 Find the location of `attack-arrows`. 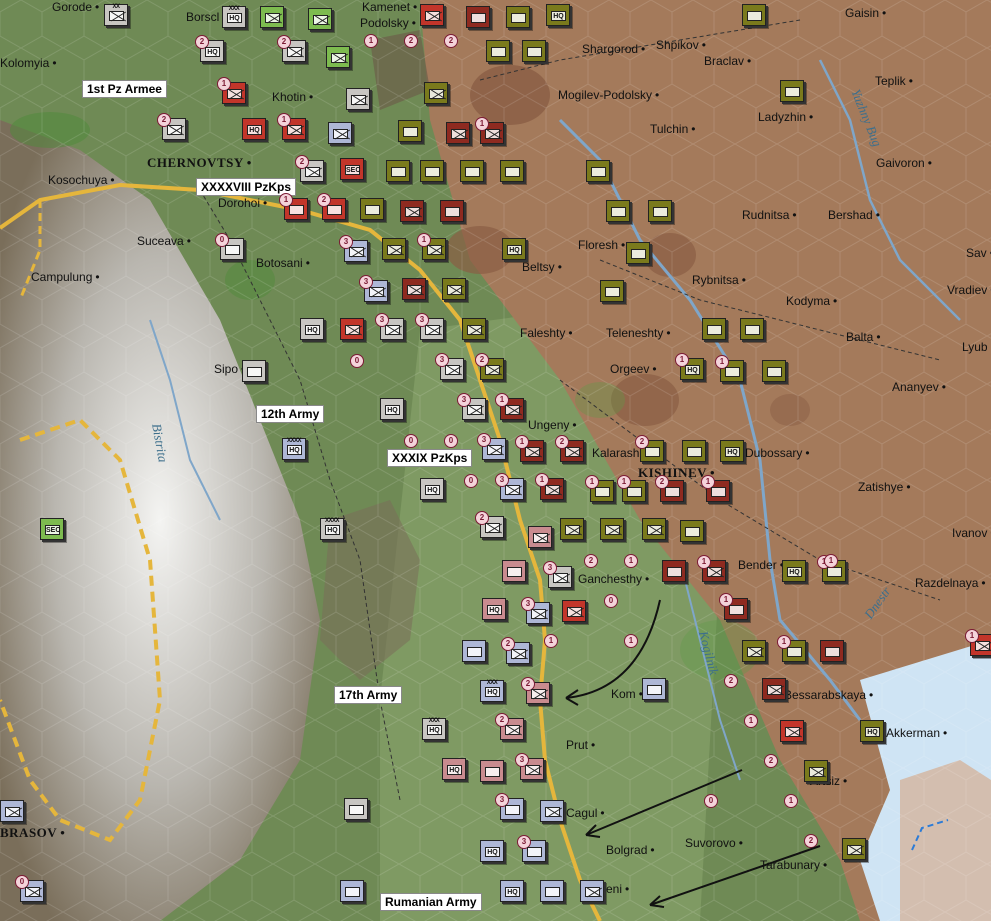

attack-arrows is located at coordinates (757, 753).